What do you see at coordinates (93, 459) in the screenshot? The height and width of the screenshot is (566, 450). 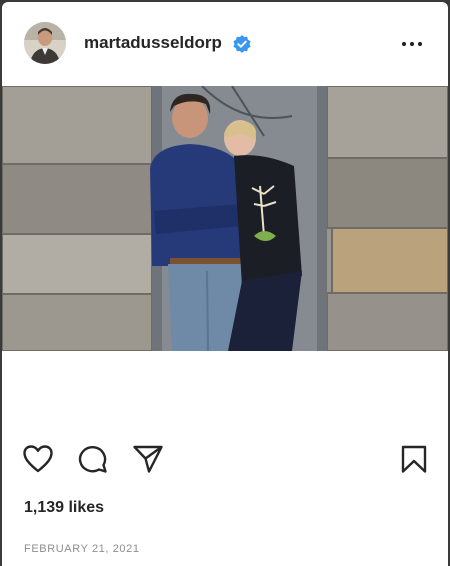 I see `comment-icon` at bounding box center [93, 459].